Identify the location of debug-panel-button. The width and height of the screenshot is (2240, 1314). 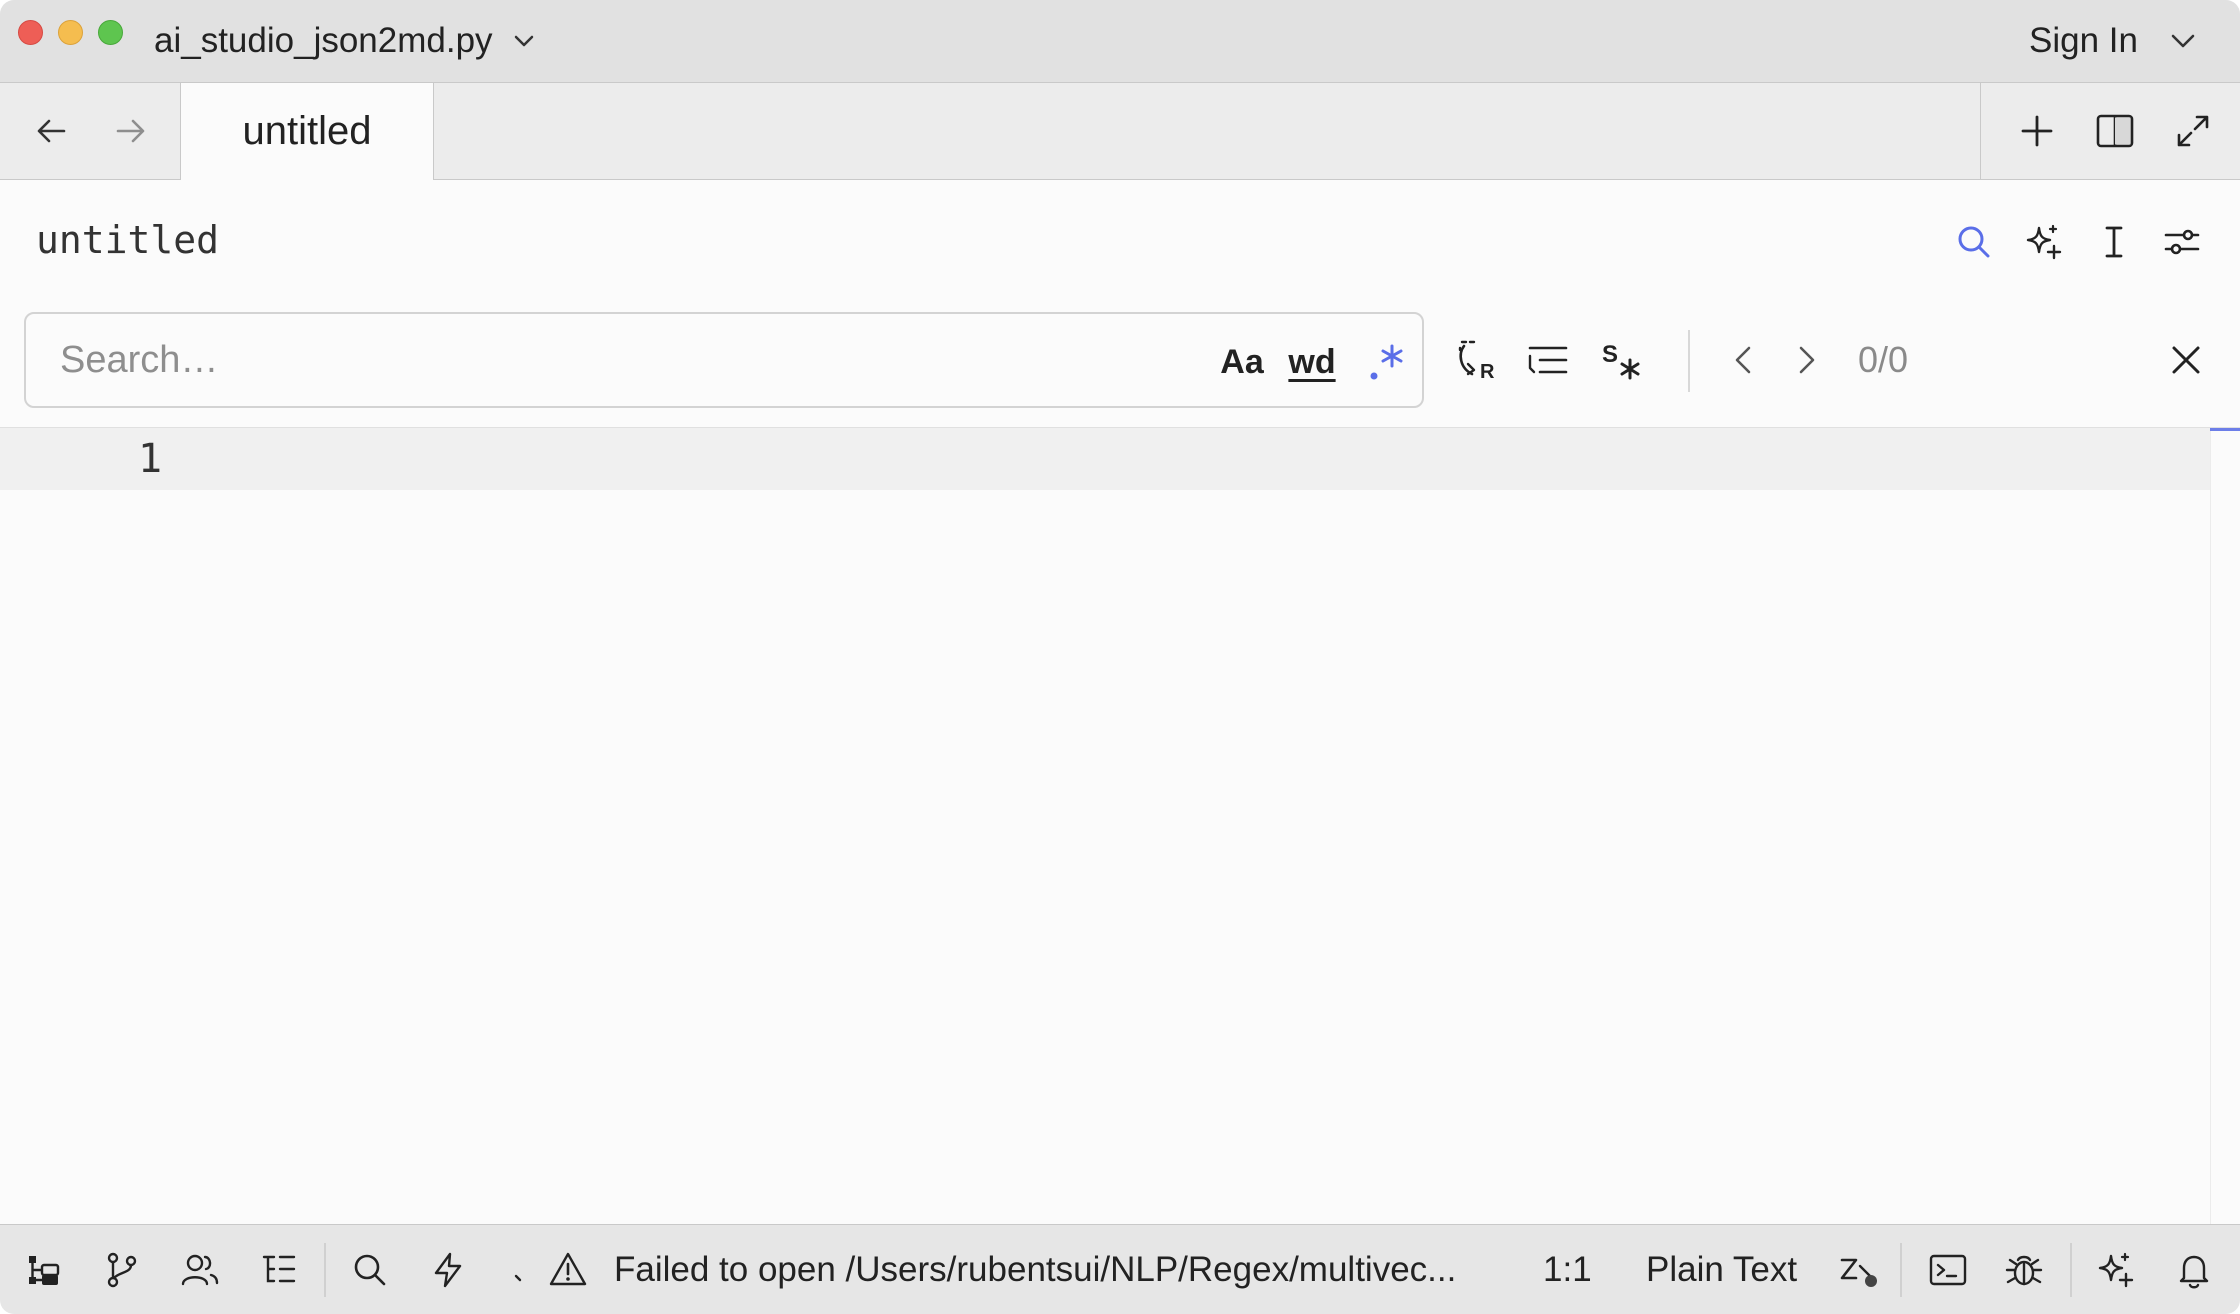
(2024, 1270).